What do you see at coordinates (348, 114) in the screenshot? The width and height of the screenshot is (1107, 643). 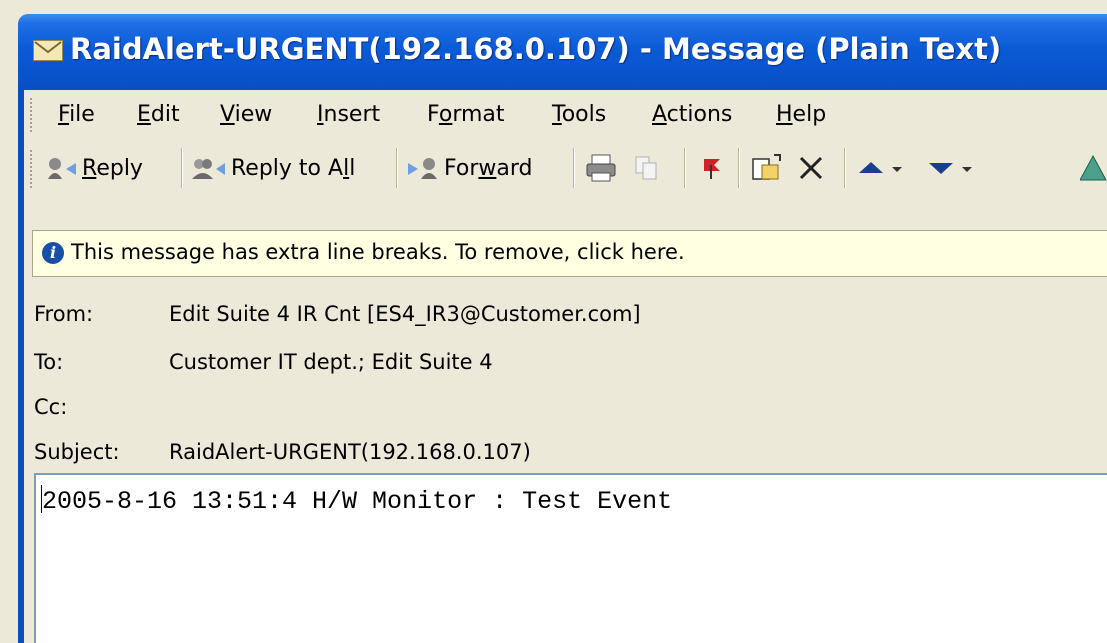 I see `menu-insert: Insert` at bounding box center [348, 114].